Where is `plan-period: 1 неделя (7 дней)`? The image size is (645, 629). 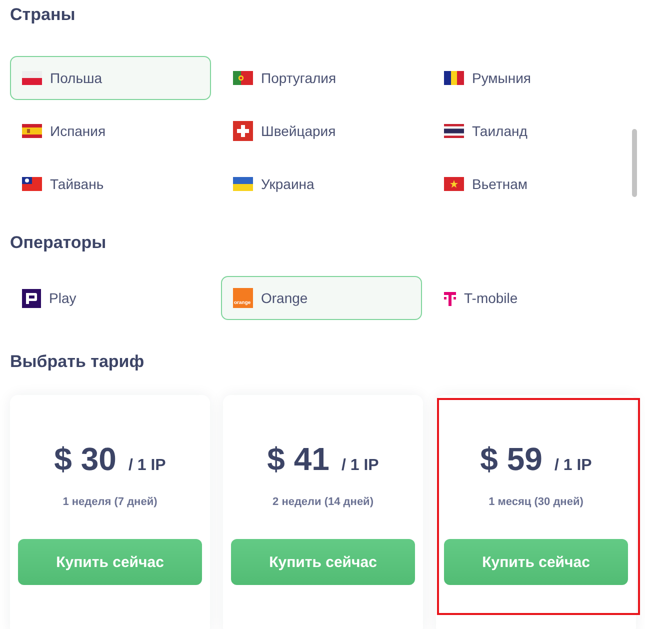 plan-period: 1 неделя (7 дней) is located at coordinates (110, 502).